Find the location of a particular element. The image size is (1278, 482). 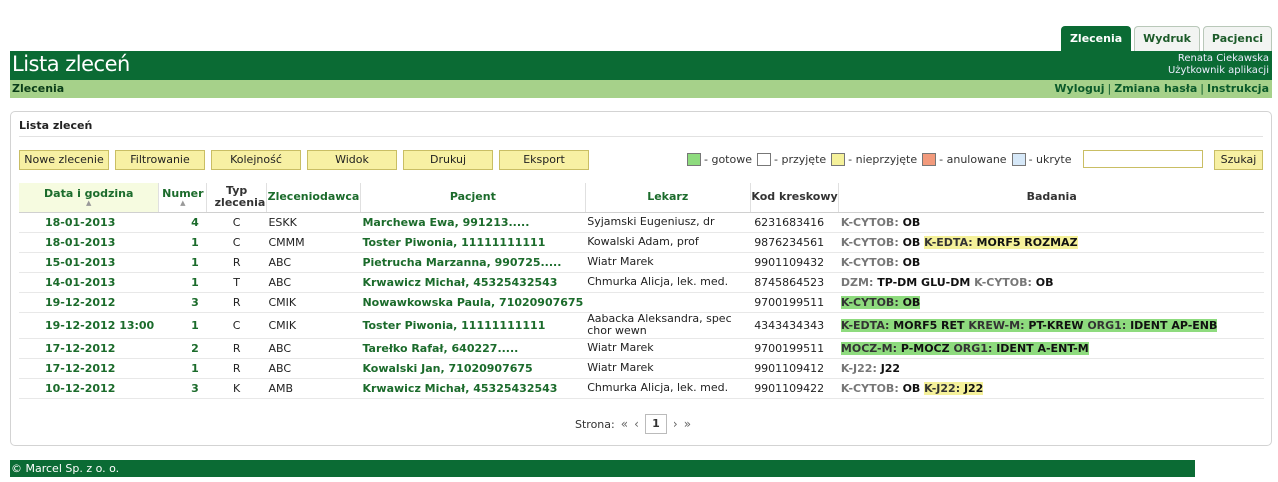

legend-label: - gotowe is located at coordinates (728, 159).